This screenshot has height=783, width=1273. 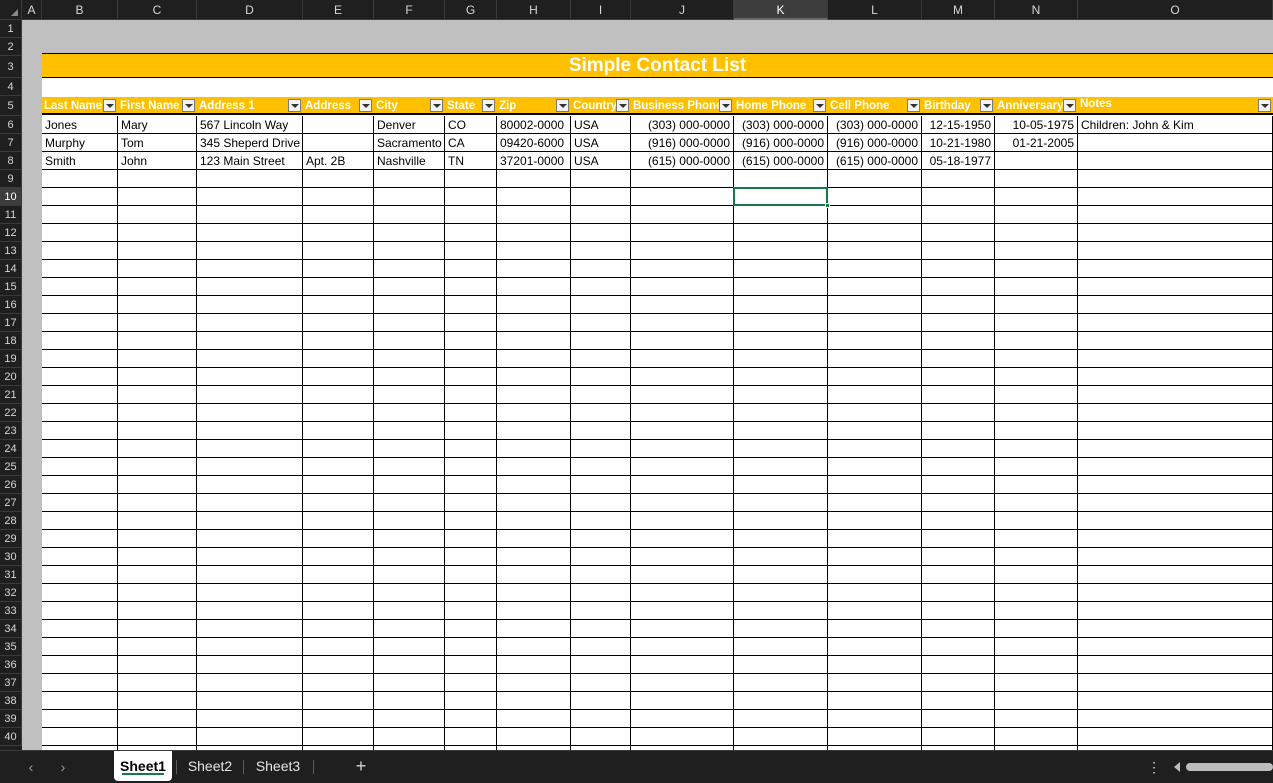 I want to click on table-cell: CO, so click(x=470, y=125).